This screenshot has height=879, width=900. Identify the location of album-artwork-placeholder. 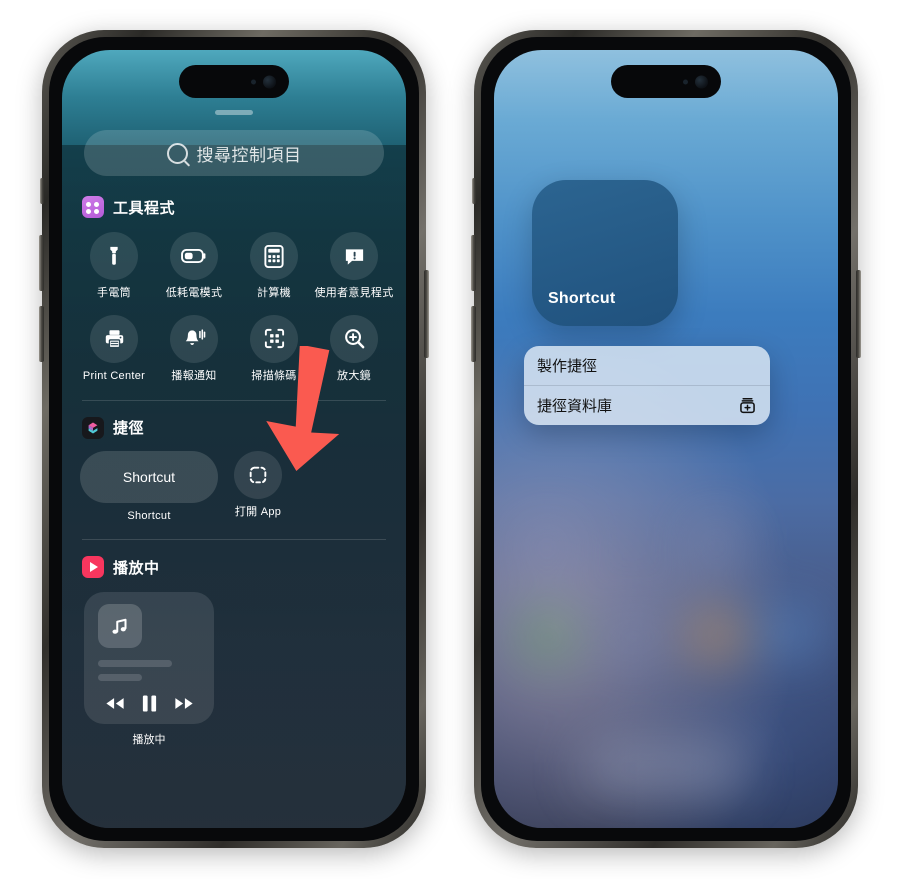
(120, 626).